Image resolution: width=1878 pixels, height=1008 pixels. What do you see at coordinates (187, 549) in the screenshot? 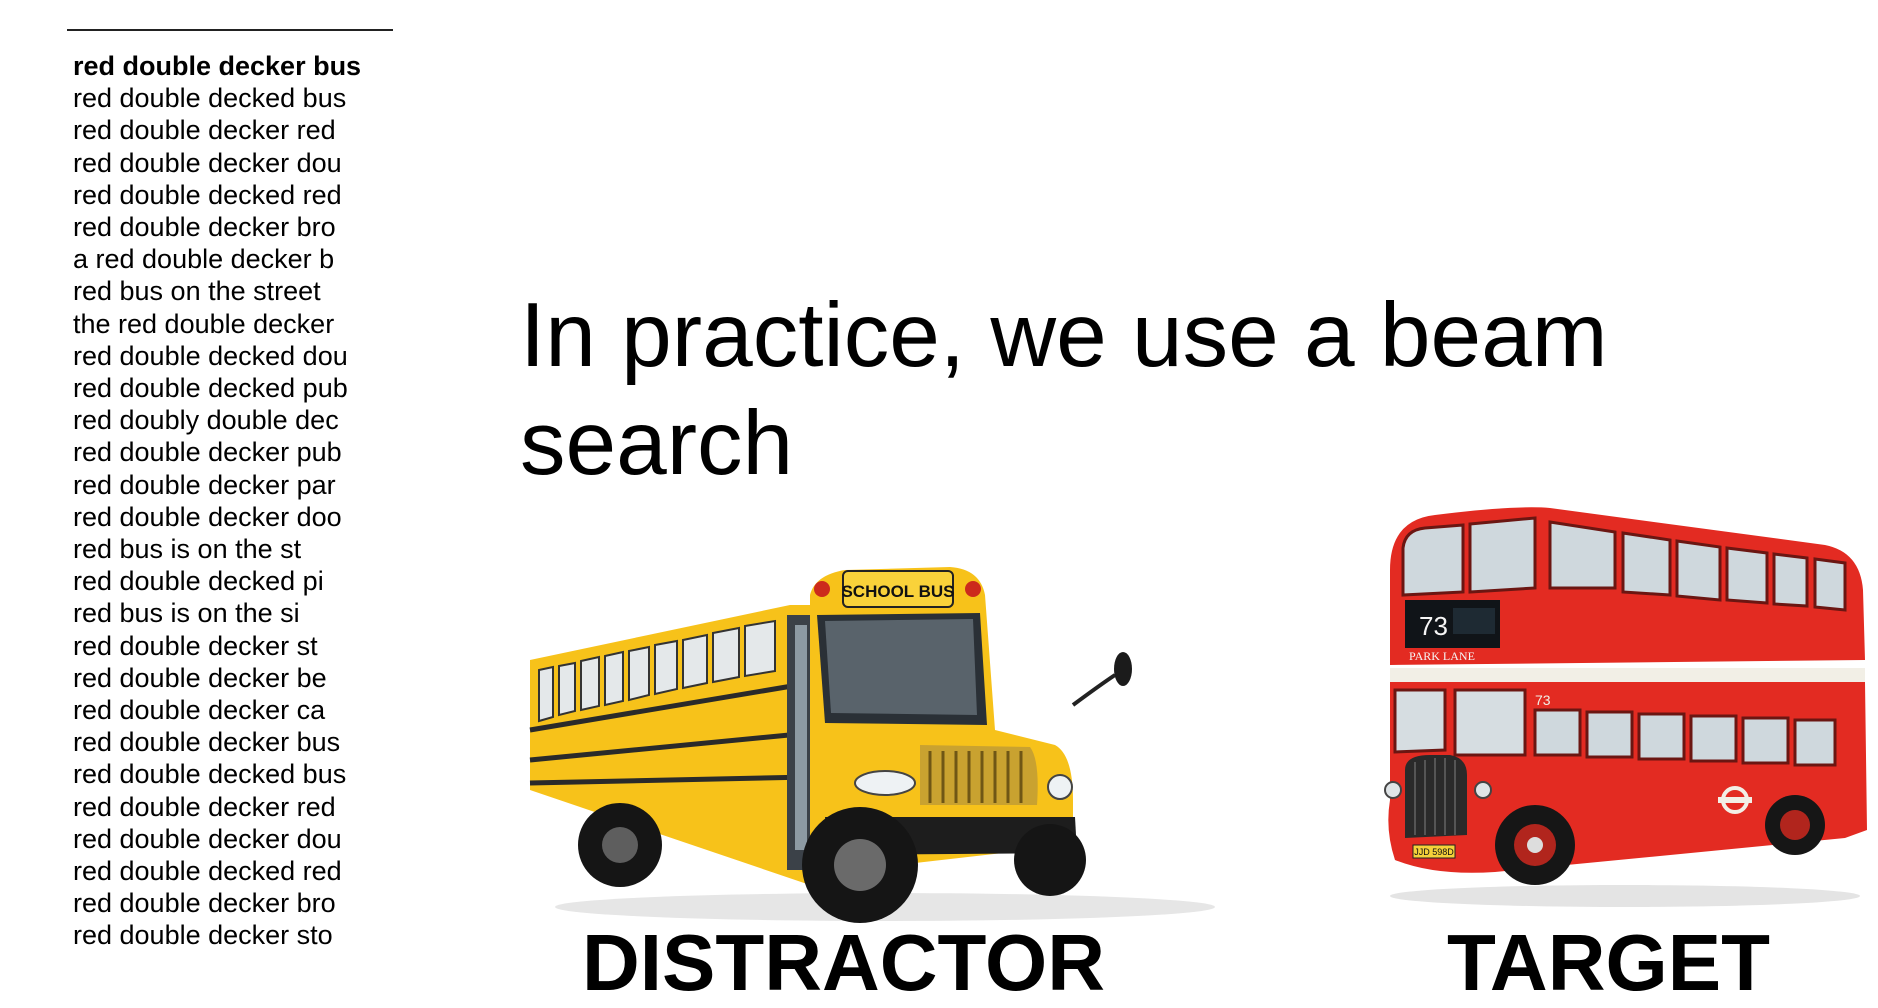
I see `beam-candidate: red bus is on the st` at bounding box center [187, 549].